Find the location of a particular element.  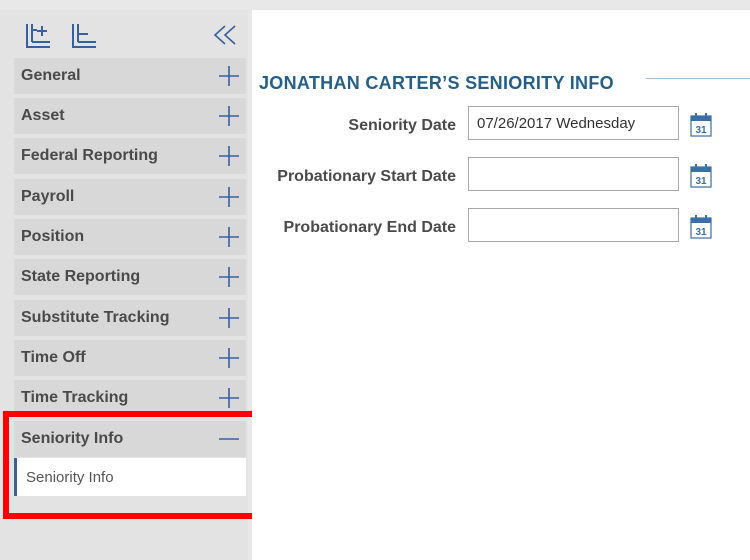

sidebar-item-substitute-tracking: Substitute Tracking is located at coordinates (130, 318).